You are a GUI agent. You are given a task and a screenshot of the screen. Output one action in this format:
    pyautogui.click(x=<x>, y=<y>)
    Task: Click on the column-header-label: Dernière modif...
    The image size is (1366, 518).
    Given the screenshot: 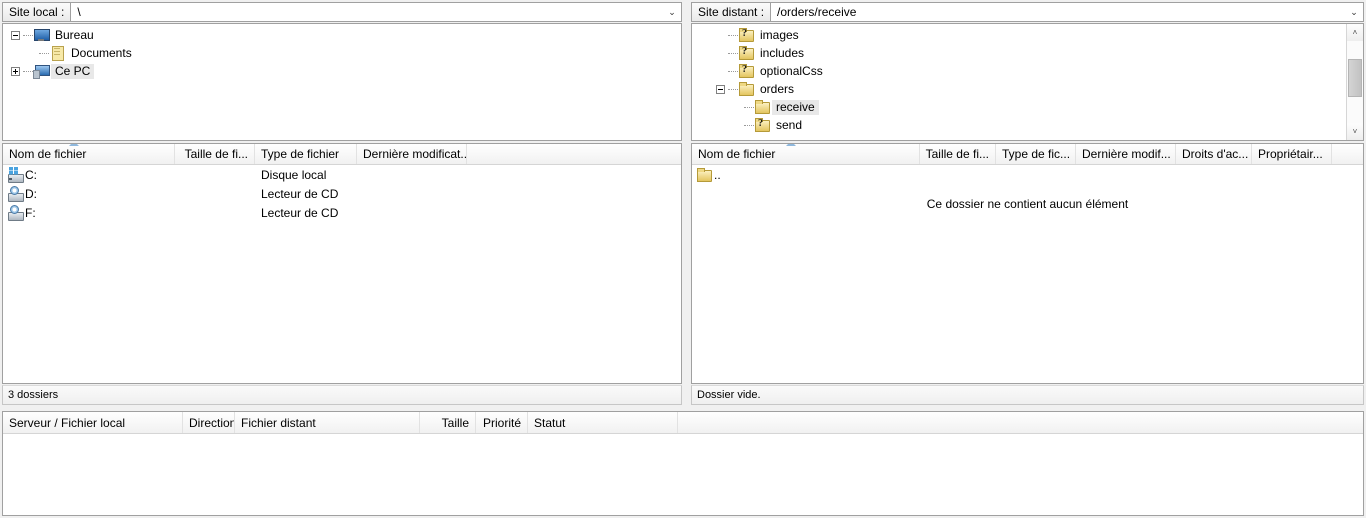 What is the action you would take?
    pyautogui.click(x=1126, y=154)
    